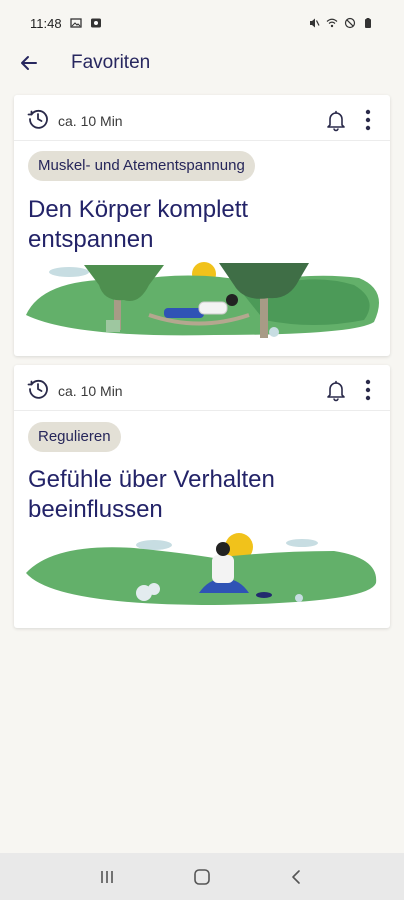 Image resolution: width=404 pixels, height=900 pixels. What do you see at coordinates (151, 479) in the screenshot?
I see `card-title-line: Gefühle über Verhalten` at bounding box center [151, 479].